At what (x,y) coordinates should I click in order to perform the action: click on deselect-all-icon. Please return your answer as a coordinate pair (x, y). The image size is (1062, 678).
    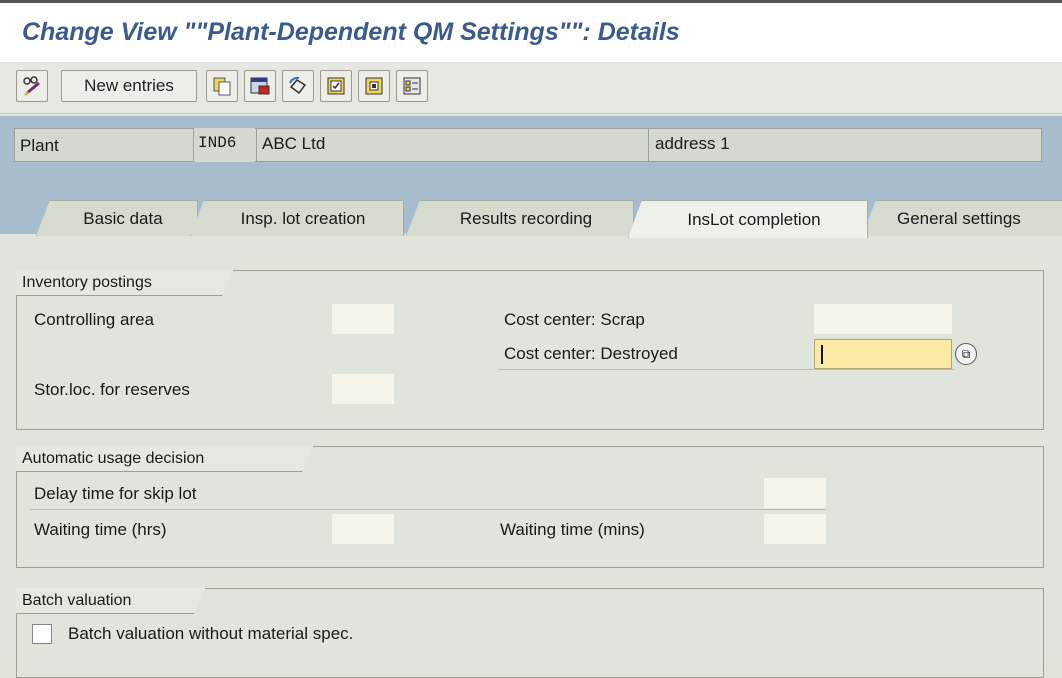
    Looking at the image, I should click on (412, 86).